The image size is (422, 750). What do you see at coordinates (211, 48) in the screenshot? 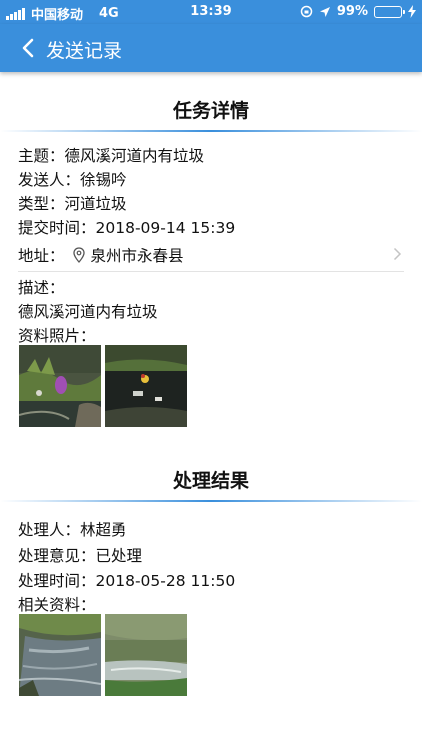
I see `navigation-bar: 发送记录` at bounding box center [211, 48].